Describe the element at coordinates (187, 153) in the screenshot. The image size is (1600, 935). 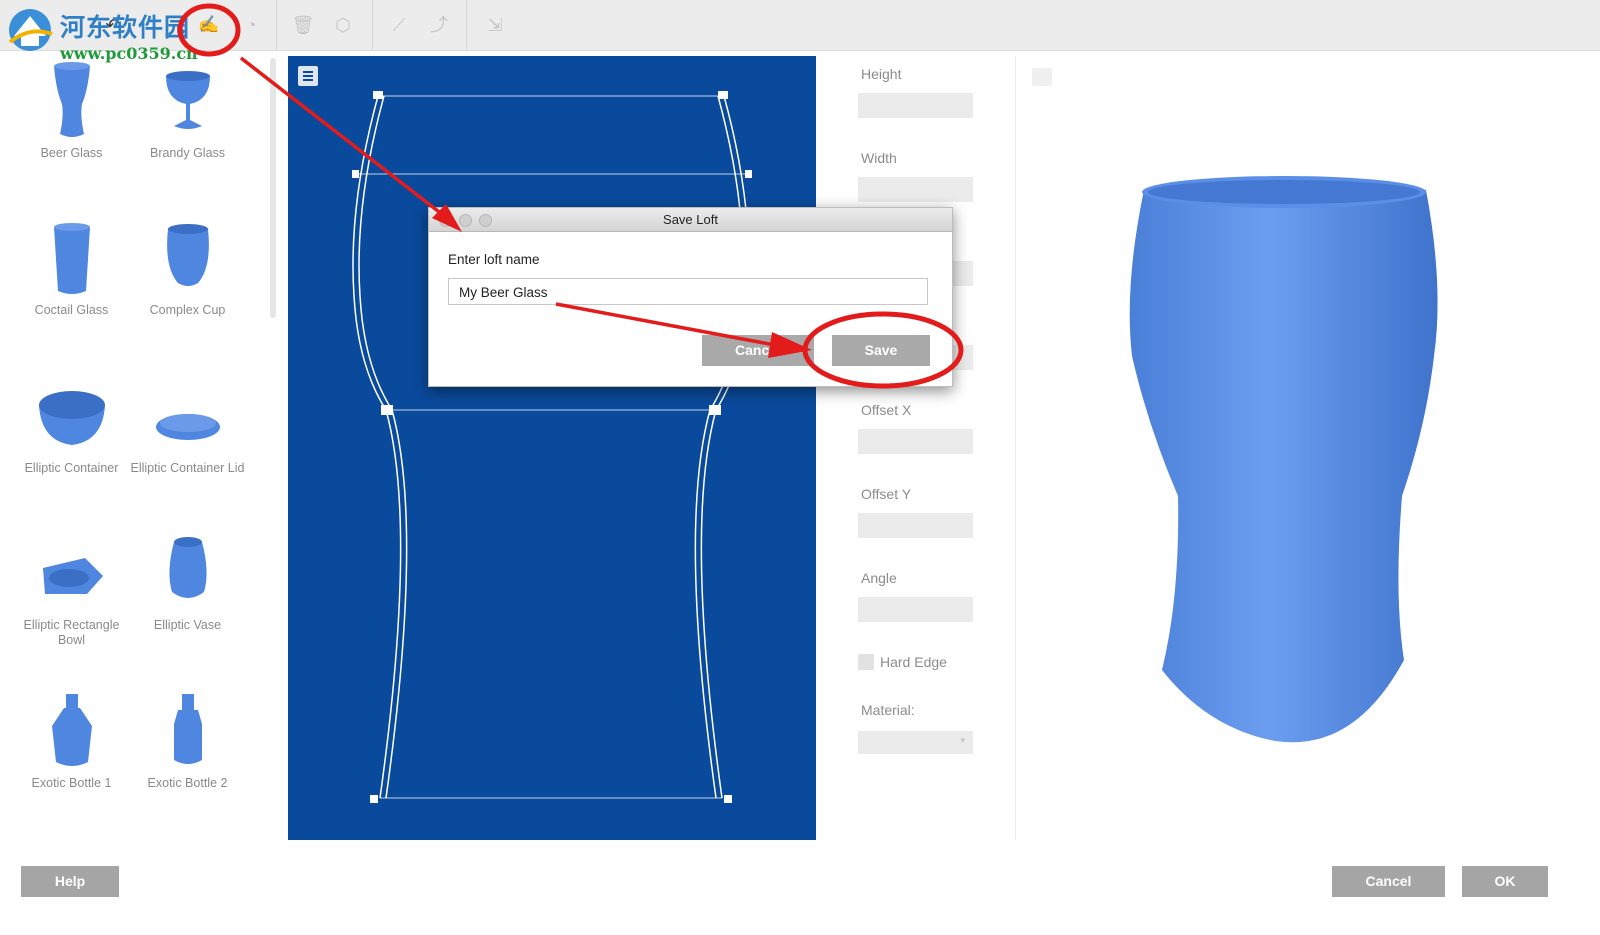
I see `library-item-label: Brandy Glass` at that location.